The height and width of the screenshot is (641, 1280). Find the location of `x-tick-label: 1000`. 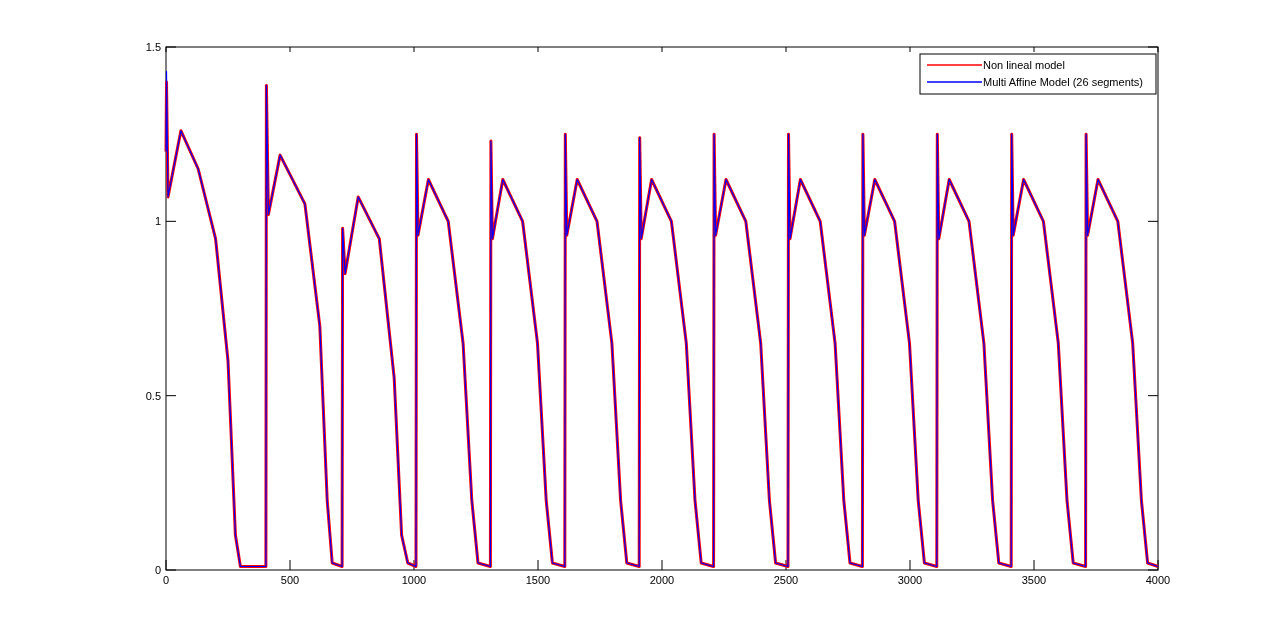

x-tick-label: 1000 is located at coordinates (414, 580).